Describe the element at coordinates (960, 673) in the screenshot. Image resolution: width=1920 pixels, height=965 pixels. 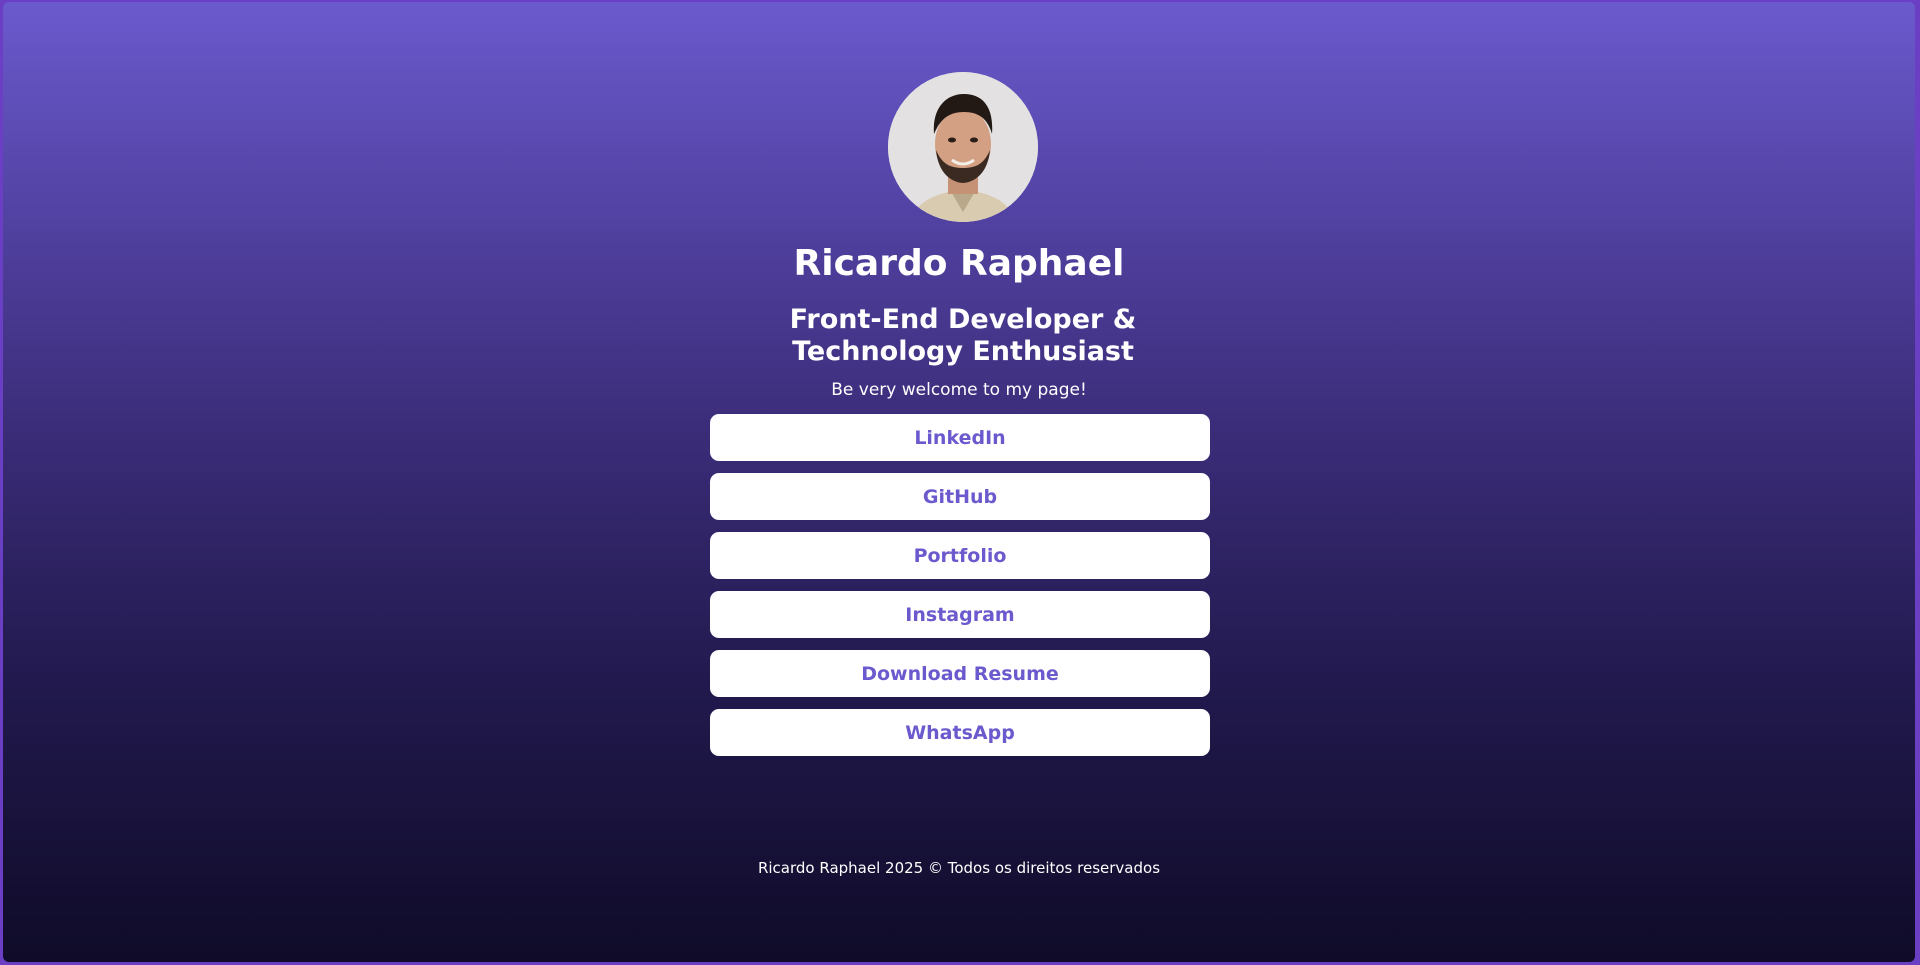
I see `download-resume-button: Download Resume` at that location.